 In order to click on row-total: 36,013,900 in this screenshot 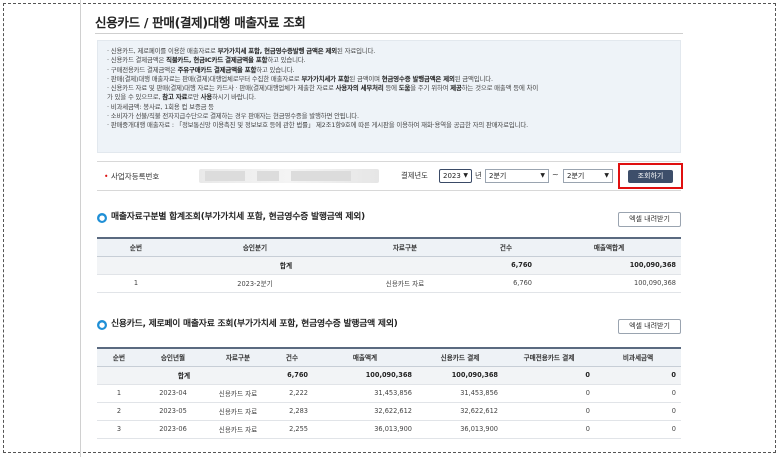, I will do `click(365, 429)`.